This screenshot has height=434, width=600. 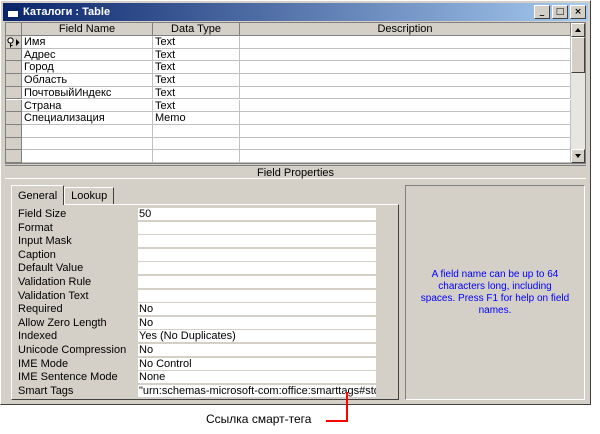 I want to click on table-row: ПочтовыйИндекс Text, so click(x=288, y=93).